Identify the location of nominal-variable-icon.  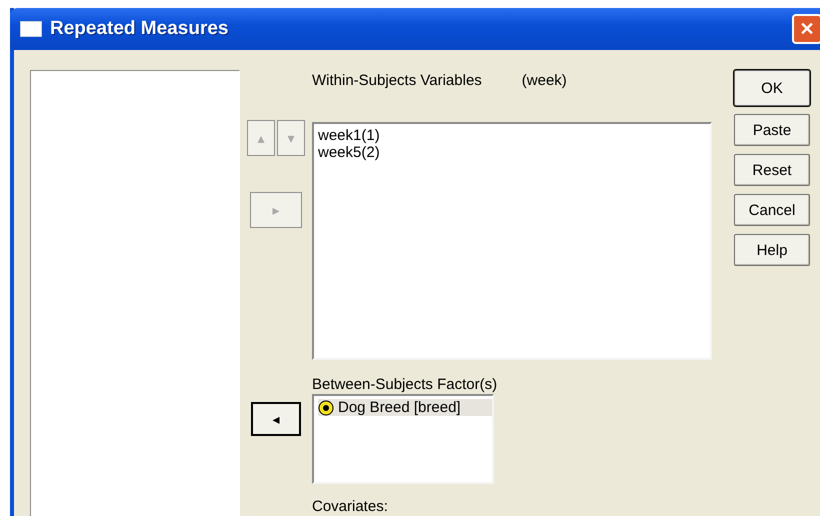
(326, 408).